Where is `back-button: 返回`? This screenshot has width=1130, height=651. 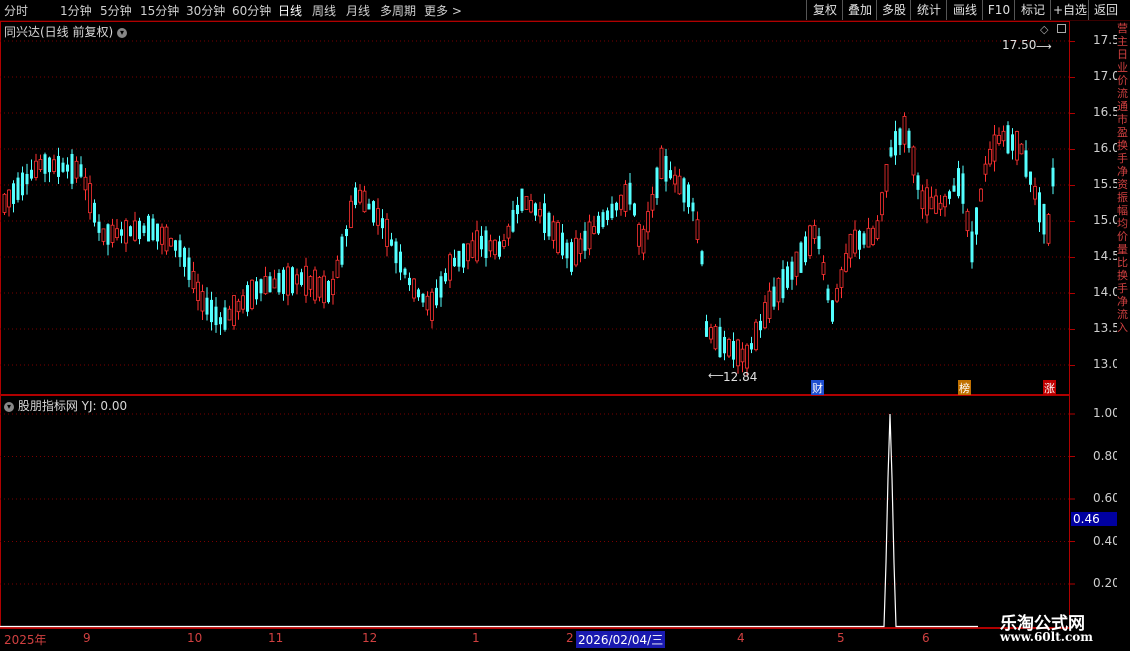 back-button: 返回 is located at coordinates (1105, 10).